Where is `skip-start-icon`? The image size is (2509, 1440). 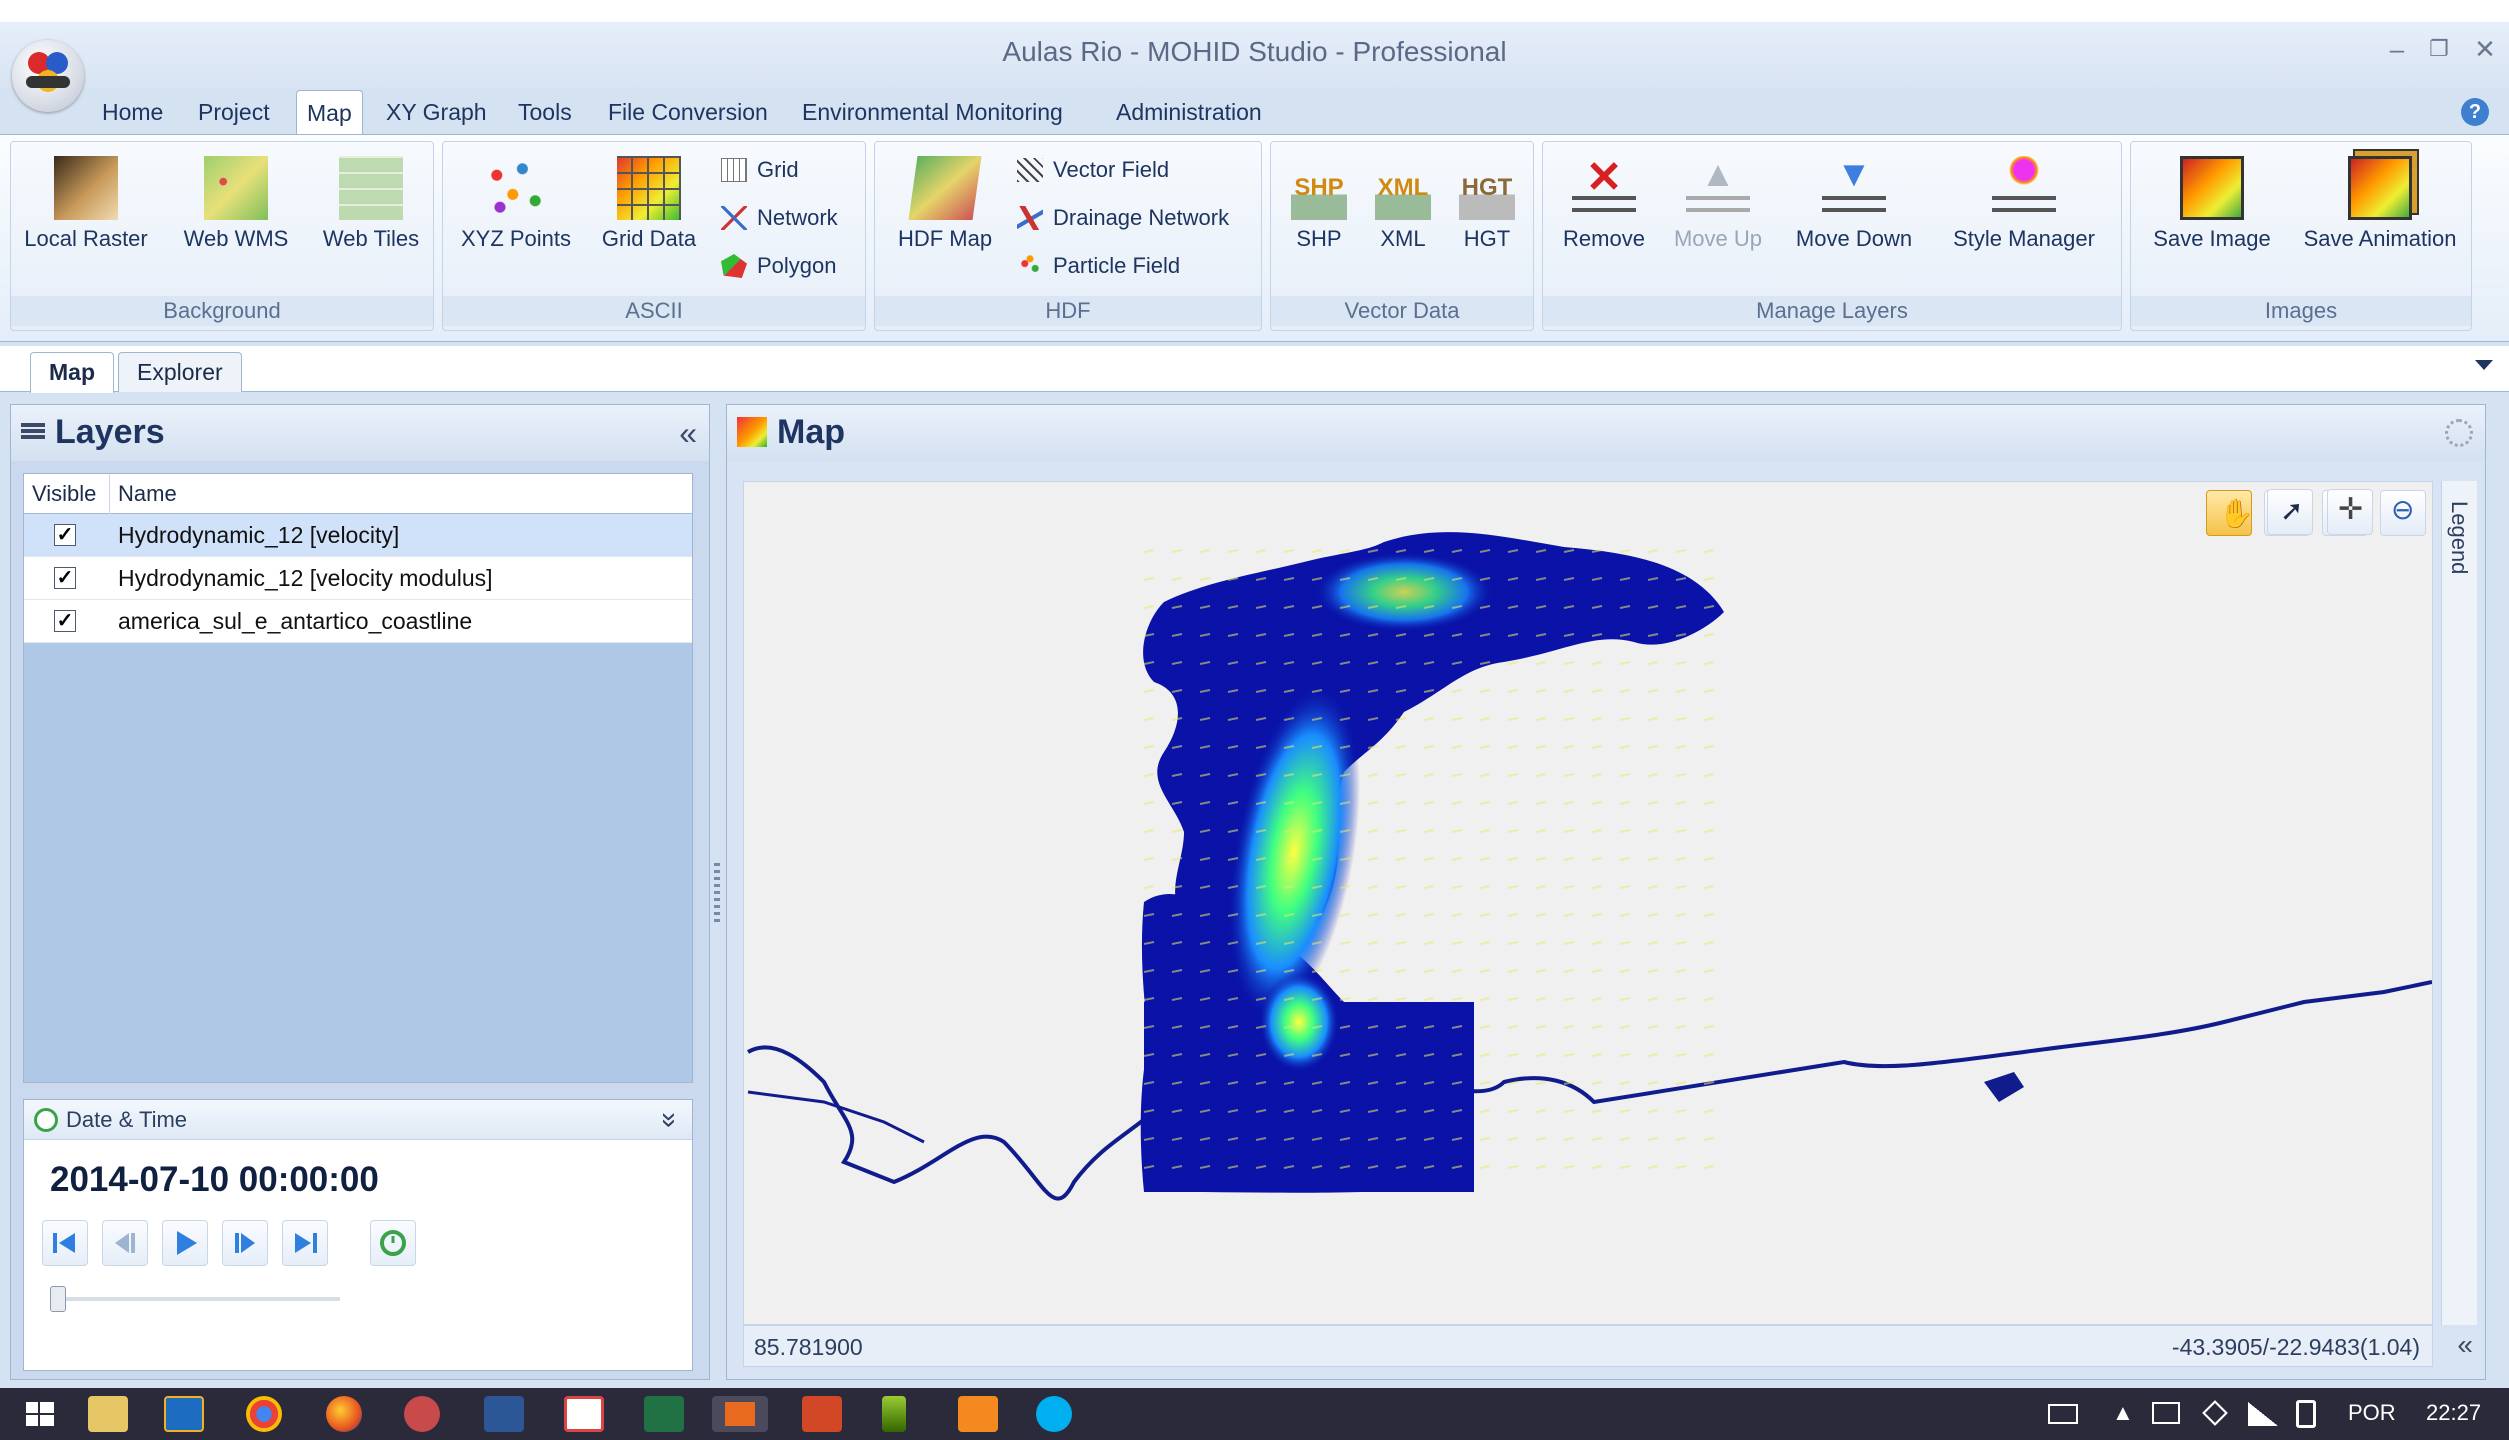 skip-start-icon is located at coordinates (64, 1243).